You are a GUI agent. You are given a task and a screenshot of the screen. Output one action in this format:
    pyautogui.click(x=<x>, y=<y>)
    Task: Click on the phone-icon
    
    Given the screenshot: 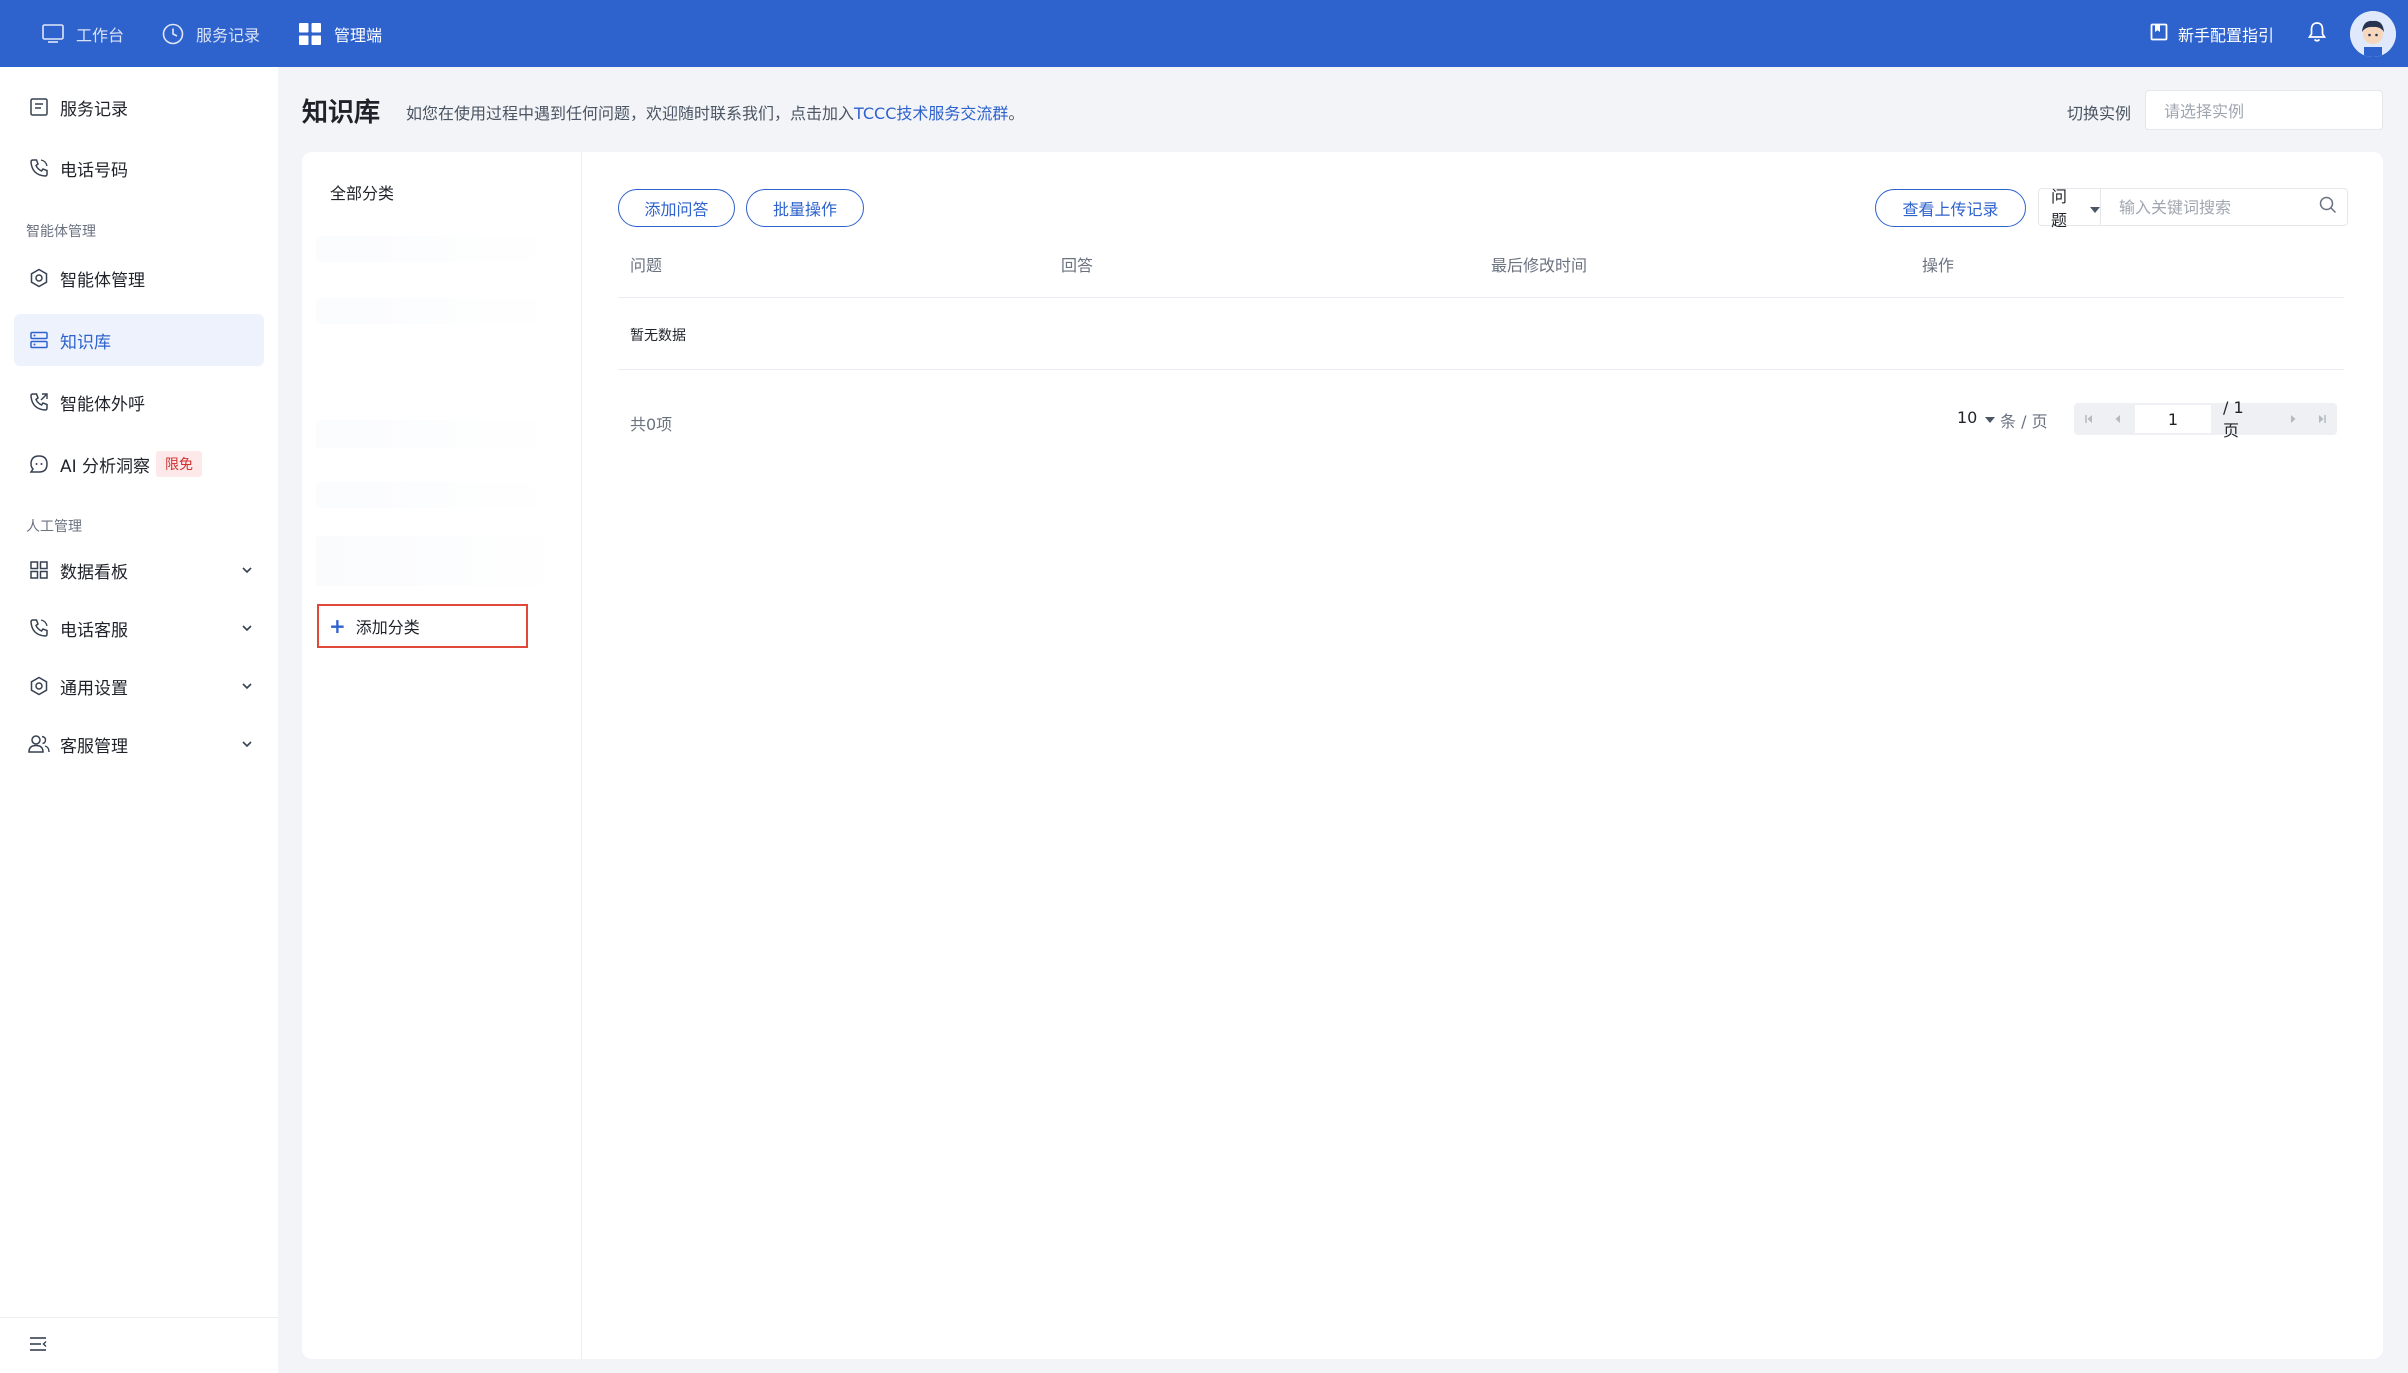 What is the action you would take?
    pyautogui.click(x=39, y=168)
    